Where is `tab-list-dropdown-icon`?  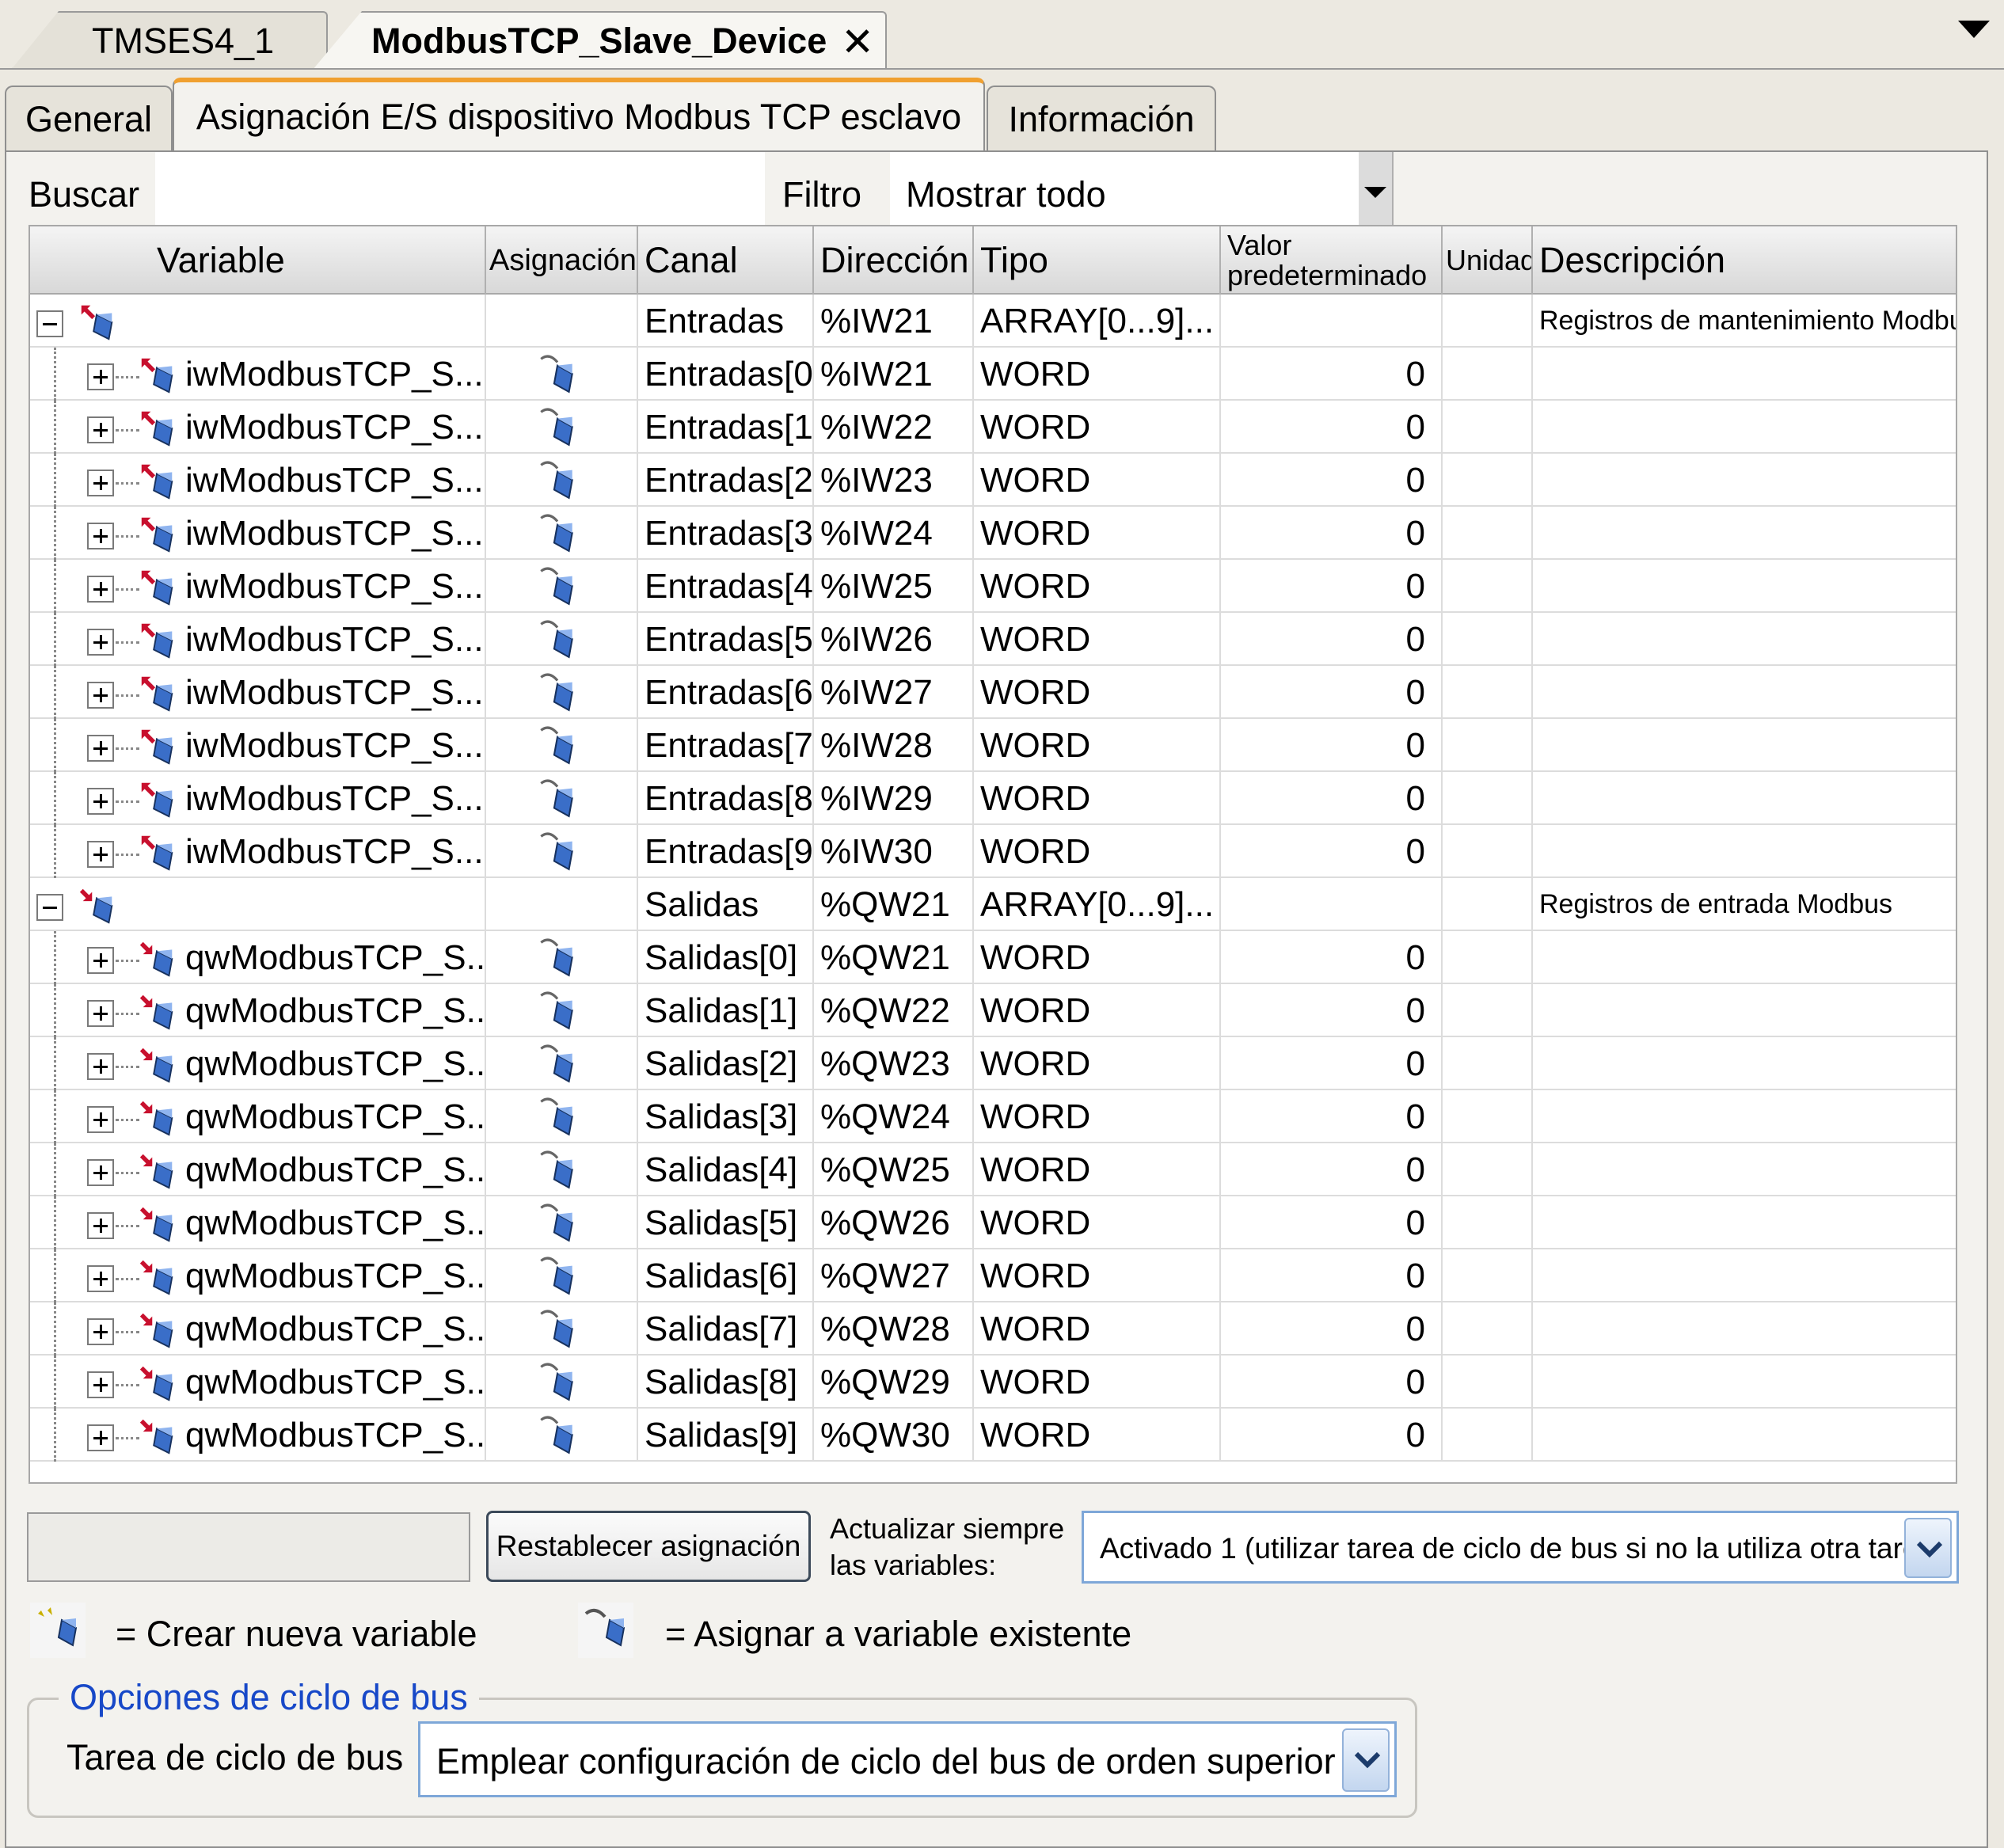
tab-list-dropdown-icon is located at coordinates (1974, 29).